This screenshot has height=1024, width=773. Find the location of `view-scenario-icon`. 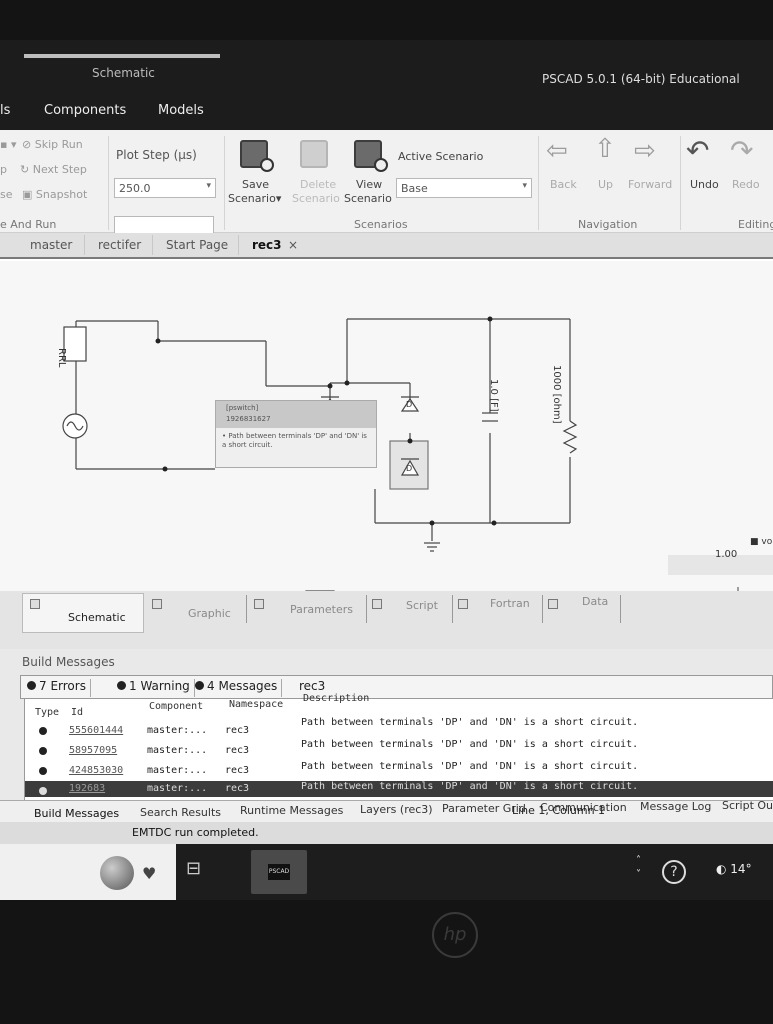

view-scenario-icon is located at coordinates (370, 155).